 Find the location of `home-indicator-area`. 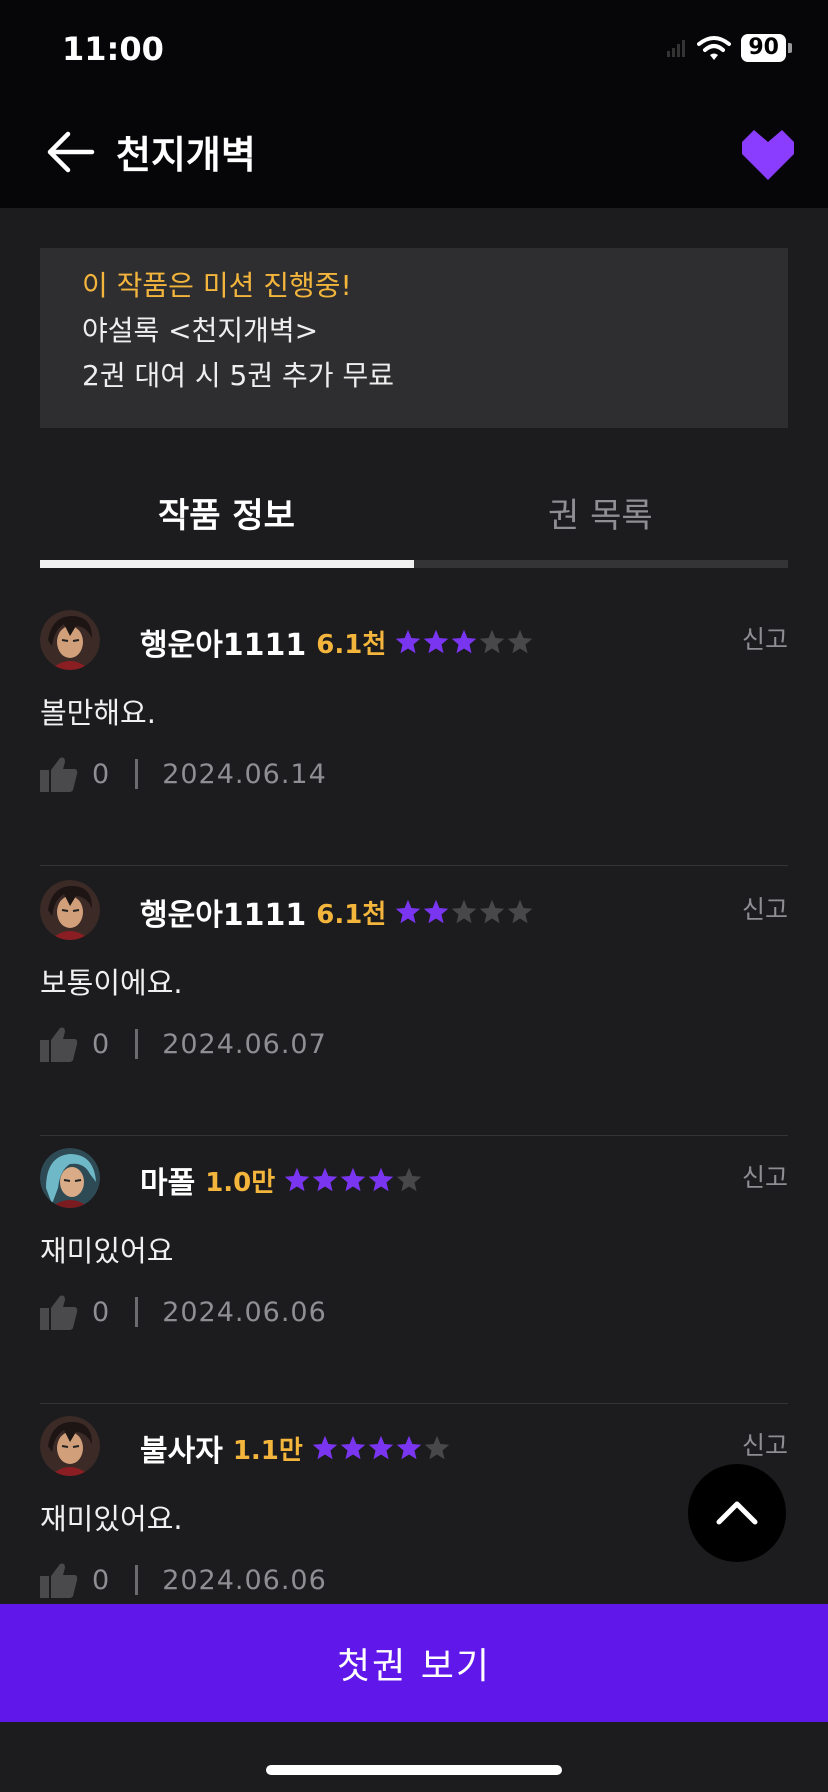

home-indicator-area is located at coordinates (414, 1757).